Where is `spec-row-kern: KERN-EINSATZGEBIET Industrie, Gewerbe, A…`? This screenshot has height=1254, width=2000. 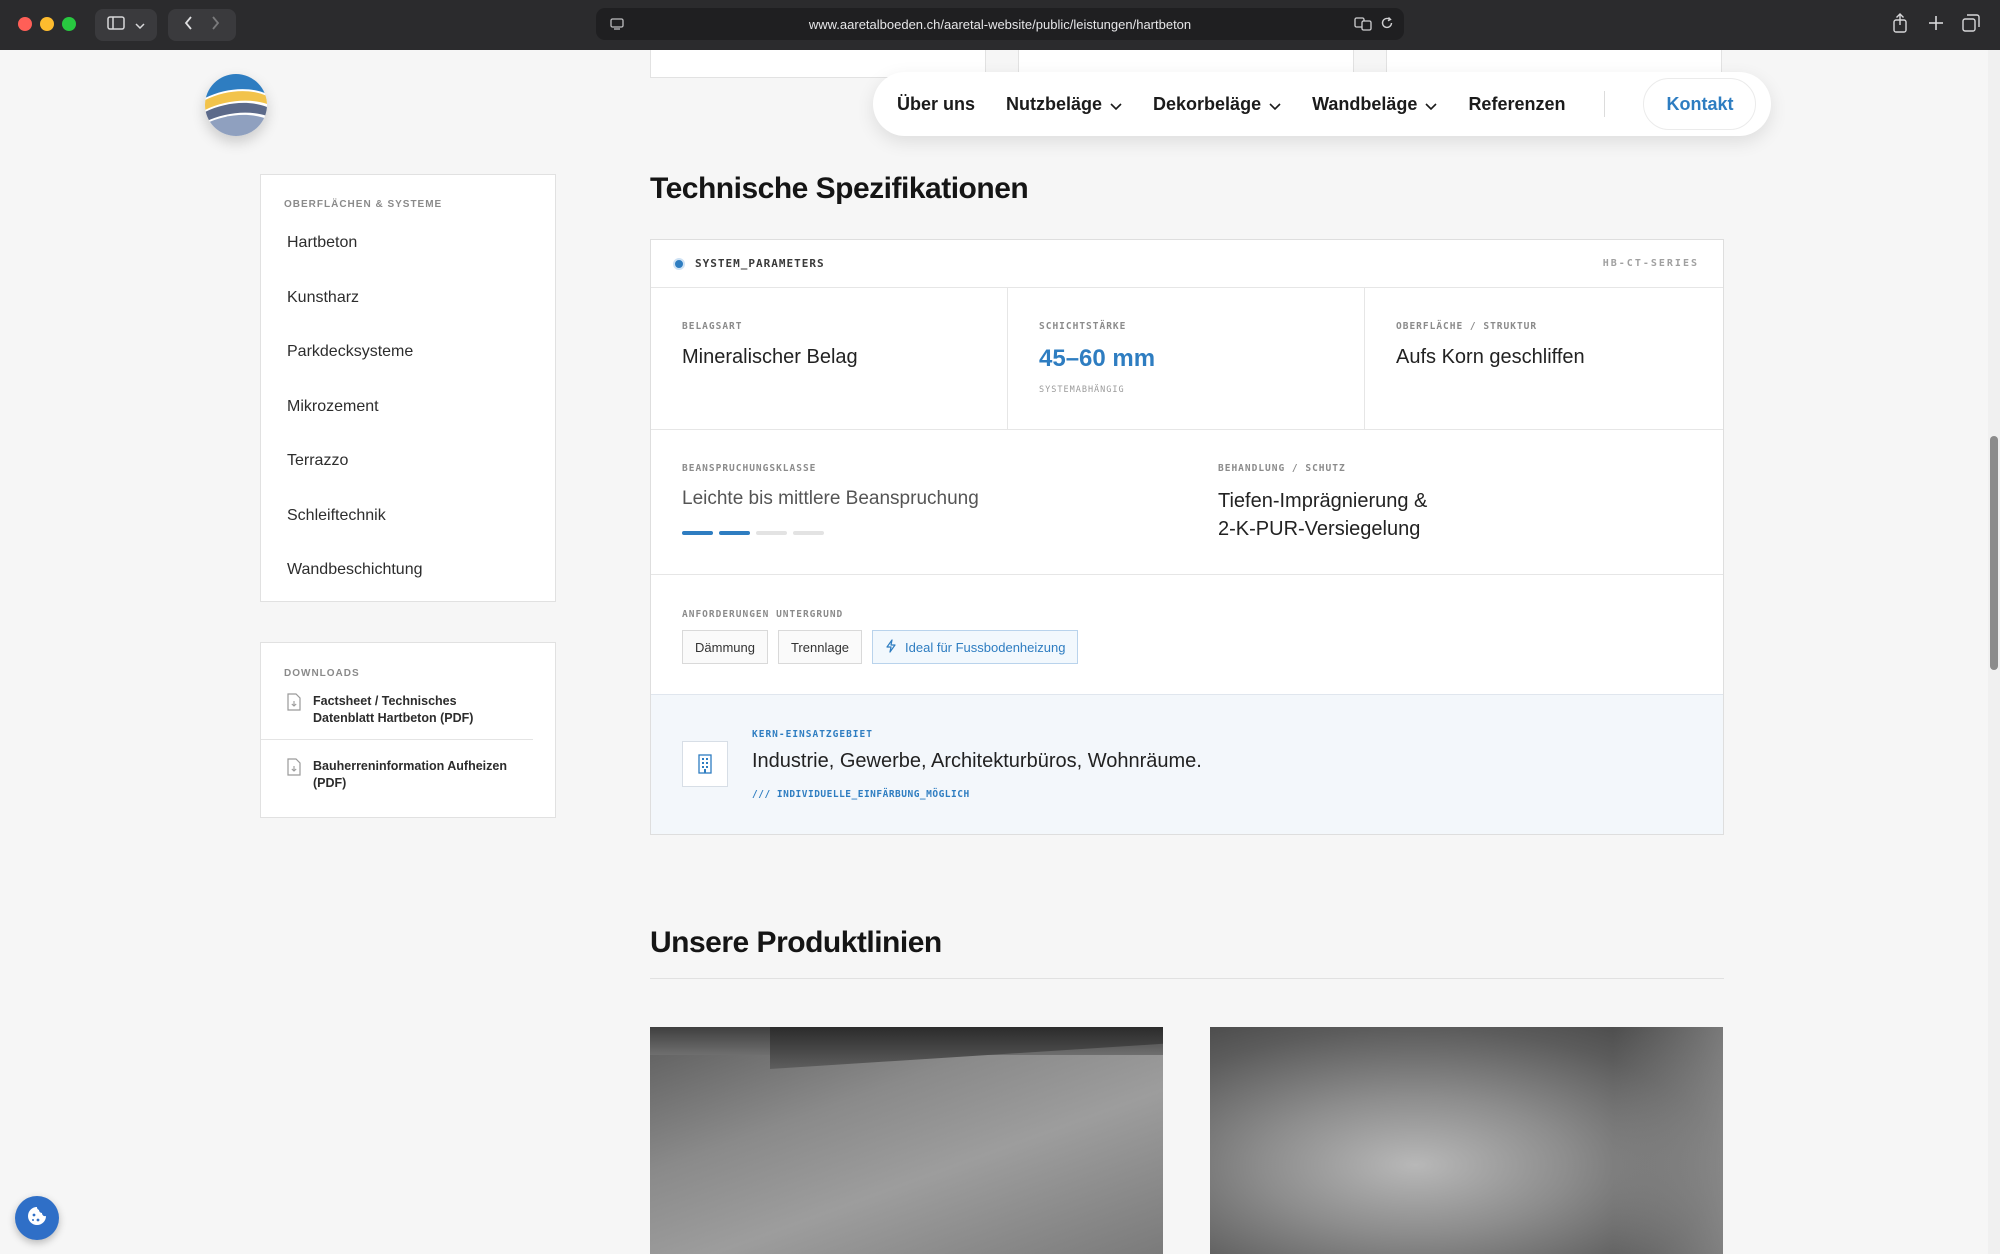 spec-row-kern: KERN-EINSATZGEBIET Industrie, Gewerbe, A… is located at coordinates (1187, 764).